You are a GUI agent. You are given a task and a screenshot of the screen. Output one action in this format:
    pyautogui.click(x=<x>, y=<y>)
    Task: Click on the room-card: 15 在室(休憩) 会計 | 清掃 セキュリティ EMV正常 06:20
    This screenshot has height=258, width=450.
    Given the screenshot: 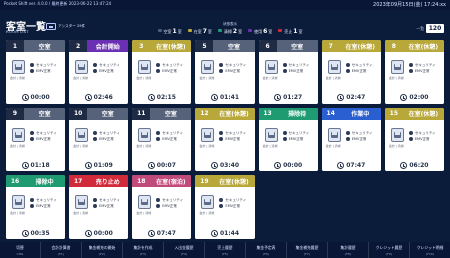 What is the action you would take?
    pyautogui.click(x=414, y=139)
    